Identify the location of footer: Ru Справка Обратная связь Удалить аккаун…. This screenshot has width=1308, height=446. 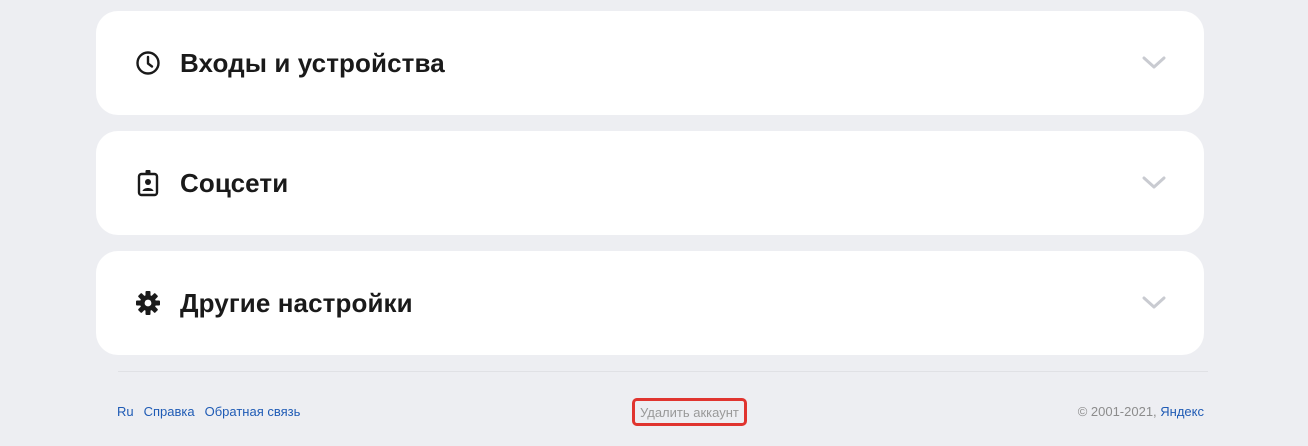
(660, 412).